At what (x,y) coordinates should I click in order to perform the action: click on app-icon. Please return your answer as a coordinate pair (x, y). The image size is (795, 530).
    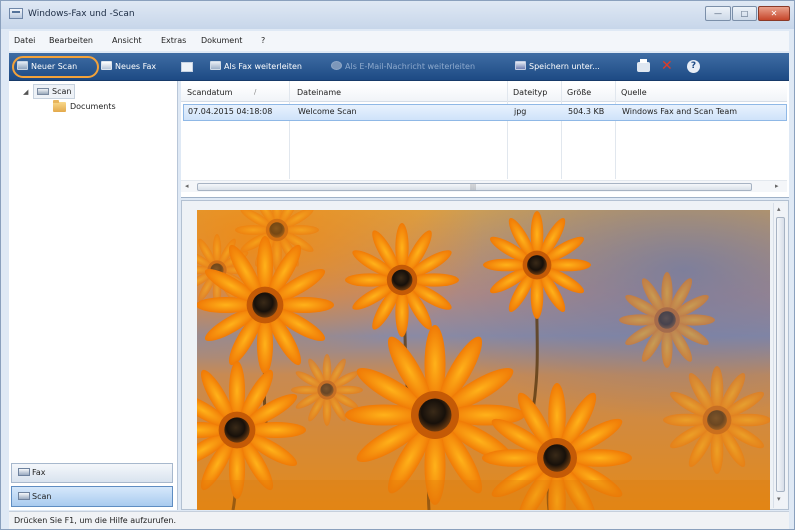
    Looking at the image, I should click on (16, 13).